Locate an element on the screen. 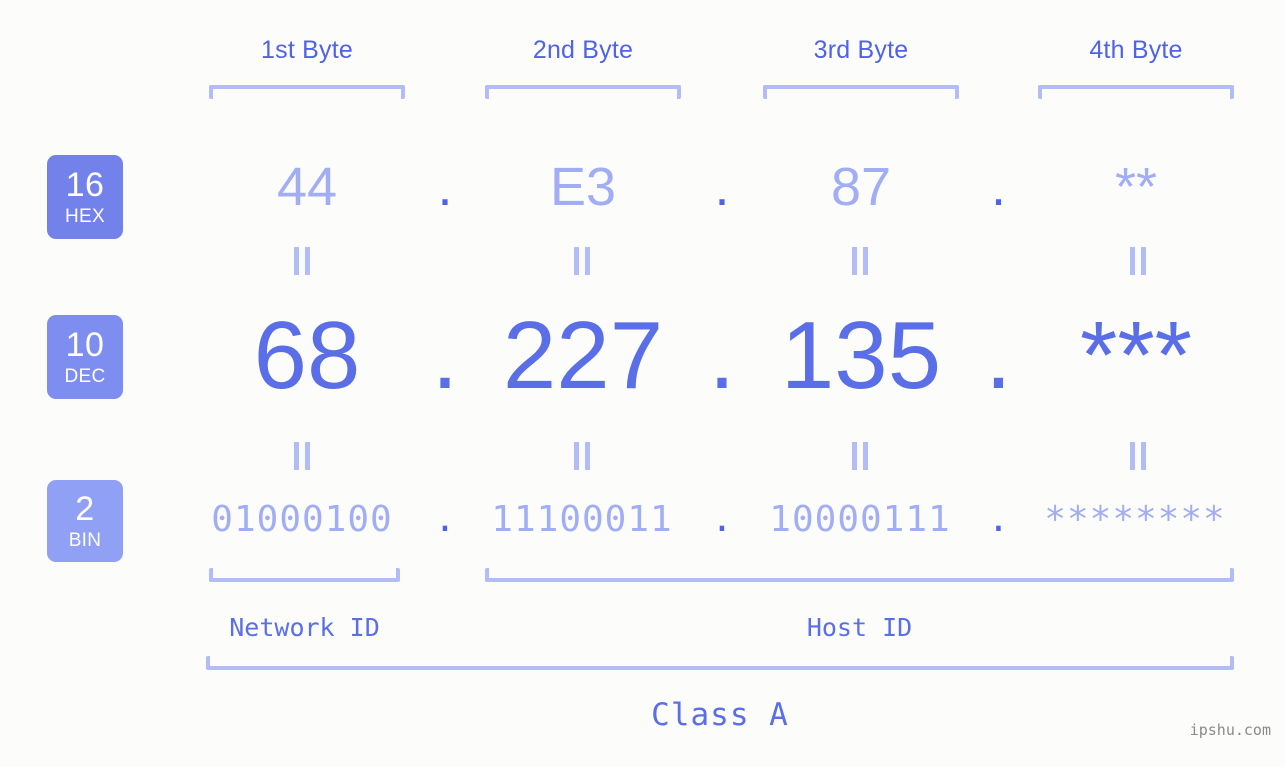 The height and width of the screenshot is (767, 1285). network-id-label: Network ID is located at coordinates (304, 627).